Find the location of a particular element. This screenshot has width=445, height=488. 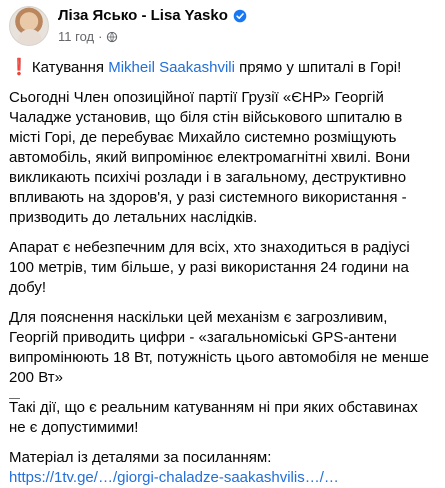

headline-after: прямо у шпиталі в Горі! is located at coordinates (318, 67).